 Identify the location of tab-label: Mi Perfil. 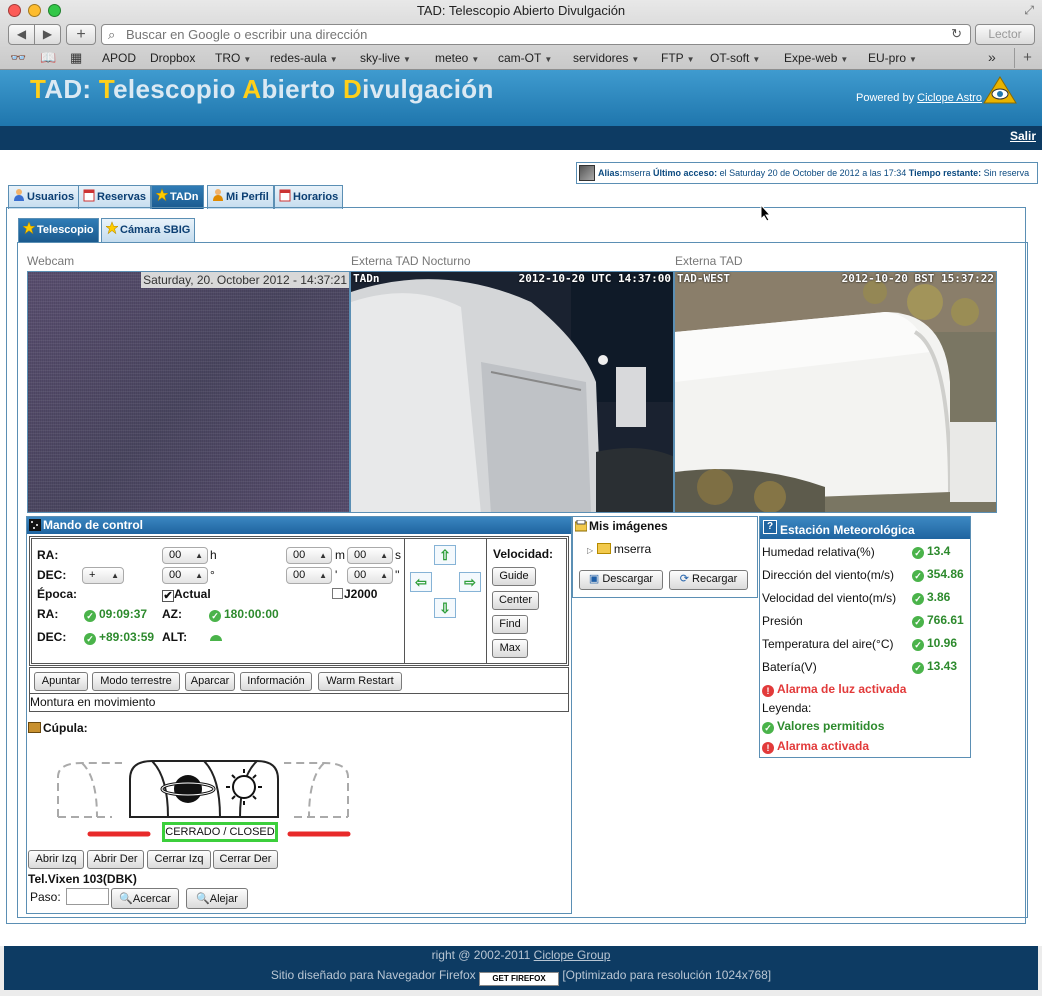
(247, 197).